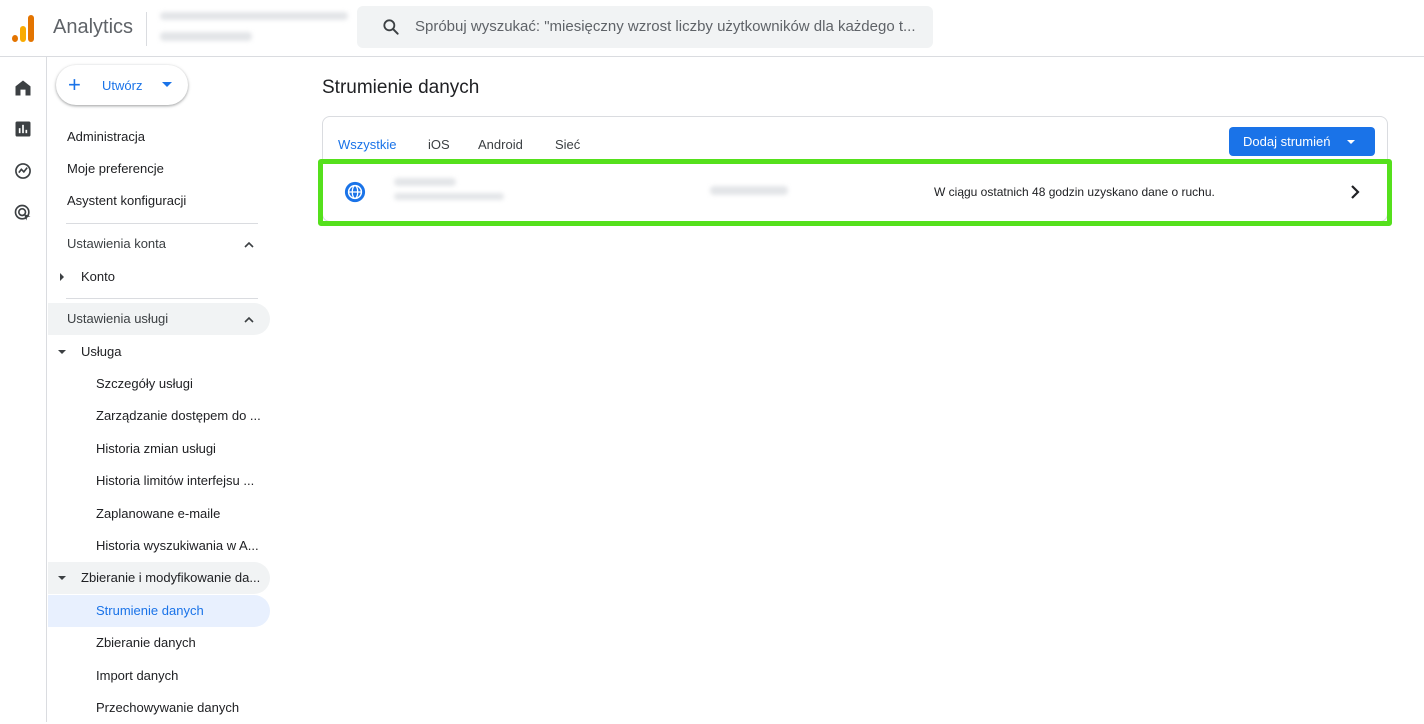  What do you see at coordinates (24, 28) in the screenshot?
I see `analytics-logo-icon` at bounding box center [24, 28].